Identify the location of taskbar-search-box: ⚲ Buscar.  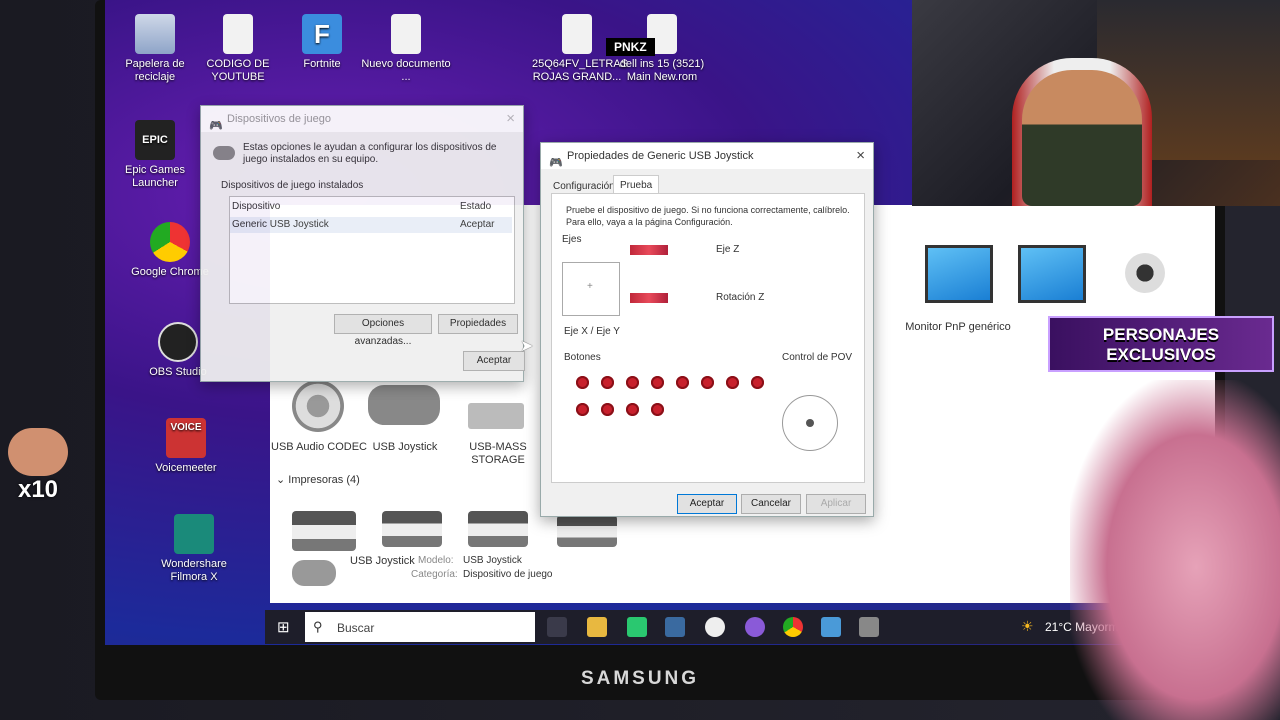
(420, 627).